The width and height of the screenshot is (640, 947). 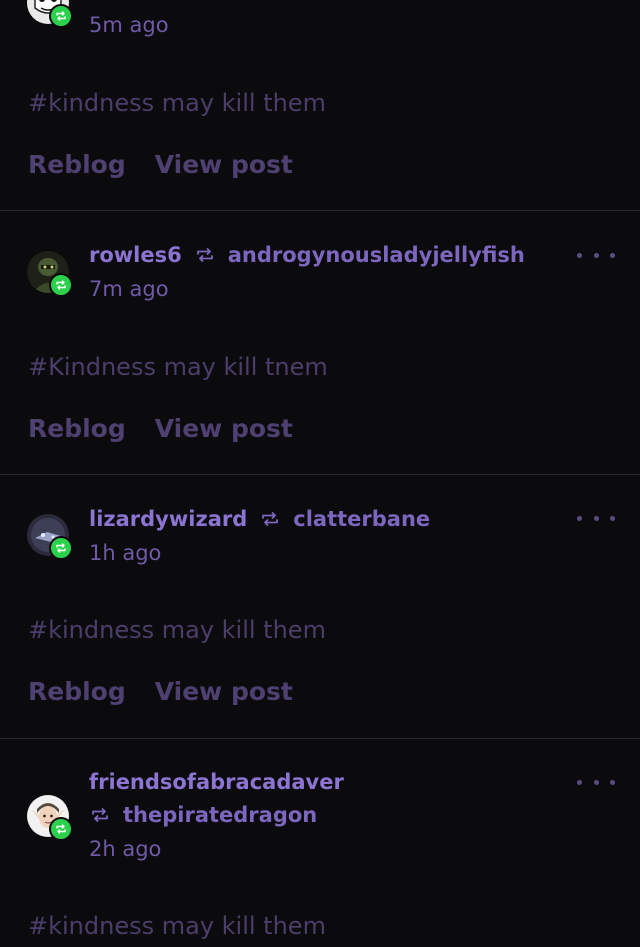 What do you see at coordinates (220, 815) in the screenshot?
I see `source-blog-link: thepiratedragon` at bounding box center [220, 815].